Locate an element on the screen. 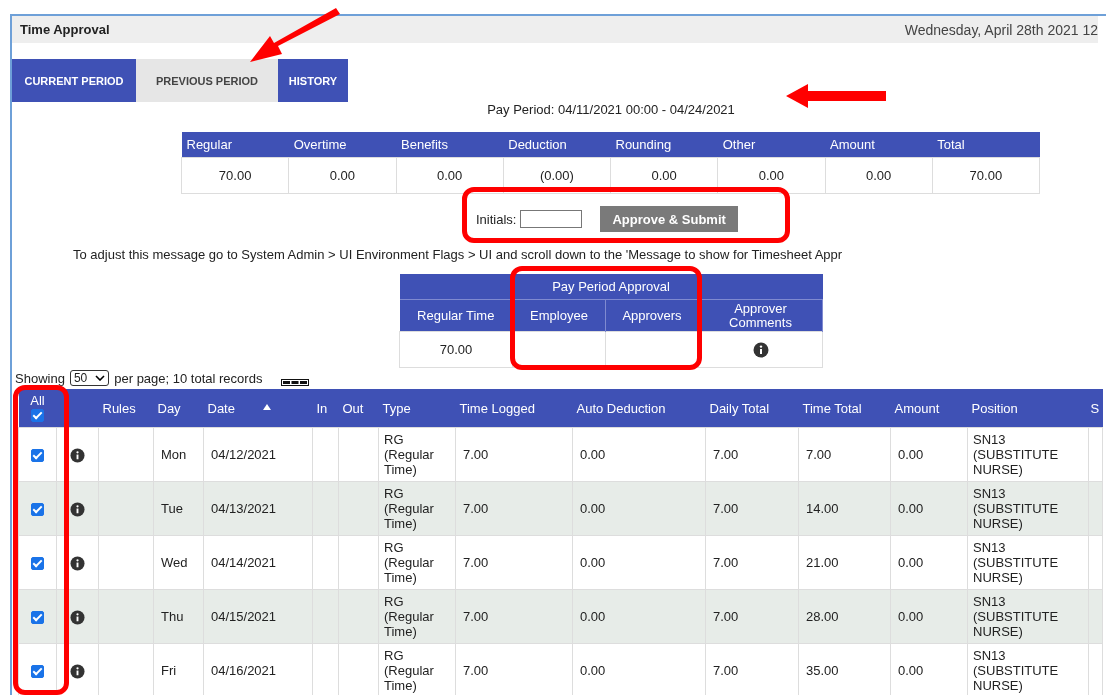 This screenshot has width=1106, height=695. column-header: Deduction is located at coordinates (557, 145).